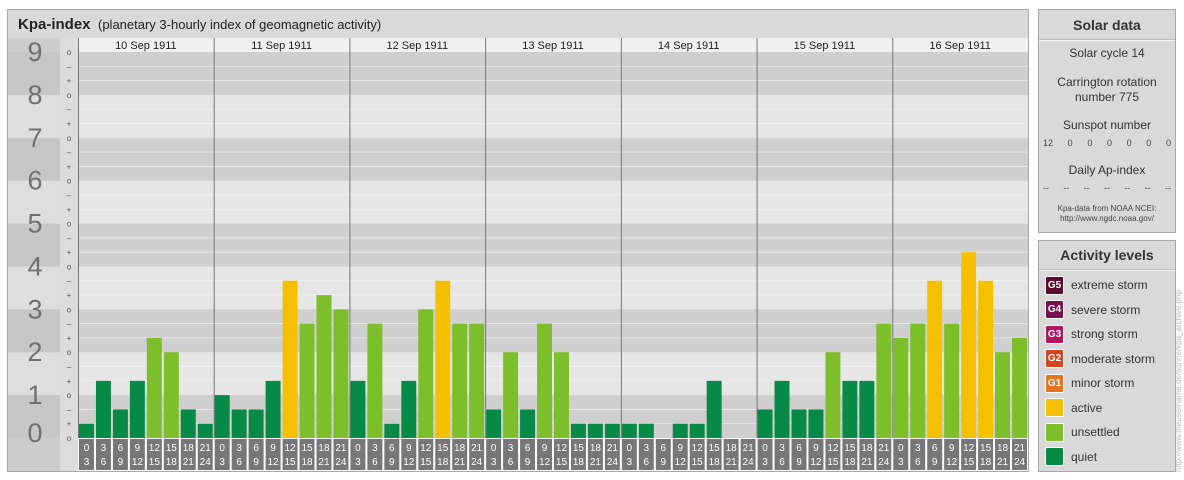  Describe the element at coordinates (1109, 285) in the screenshot. I see `legend-label: extreme storm` at that location.